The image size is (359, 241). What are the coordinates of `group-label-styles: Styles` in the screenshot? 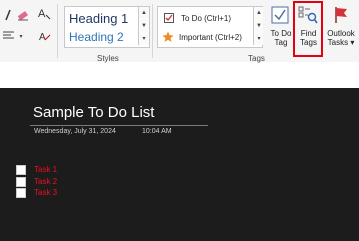 It's located at (108, 58).